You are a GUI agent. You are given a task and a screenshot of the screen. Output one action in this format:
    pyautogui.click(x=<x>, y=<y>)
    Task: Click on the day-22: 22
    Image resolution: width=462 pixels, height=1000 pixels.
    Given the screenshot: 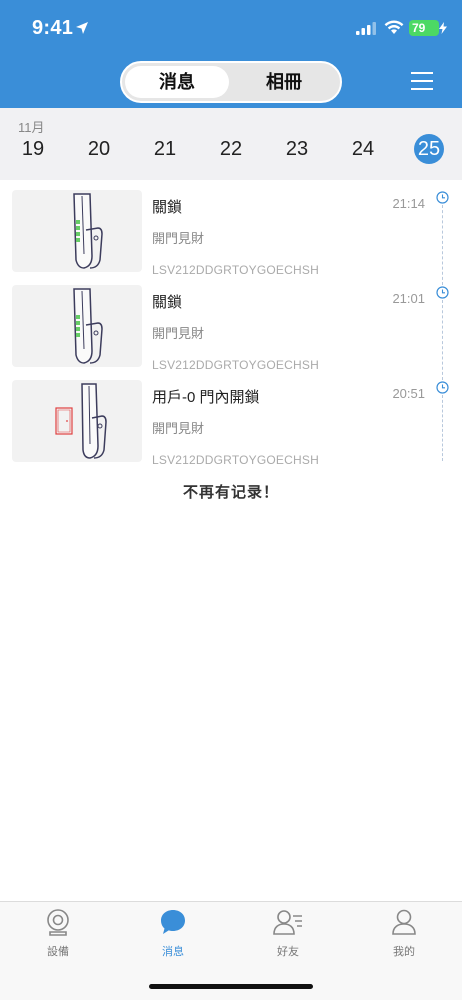 What is the action you would take?
    pyautogui.click(x=231, y=149)
    